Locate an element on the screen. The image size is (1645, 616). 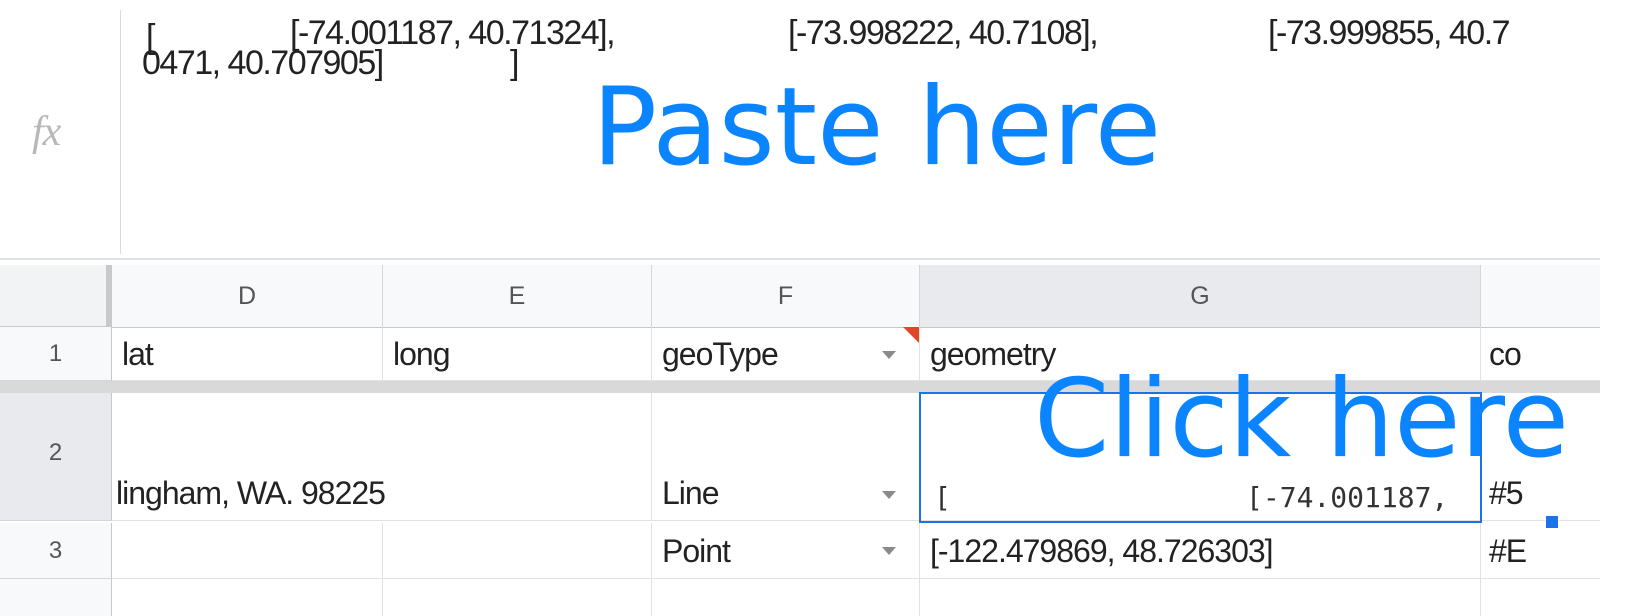
paste-here-annotation: Paste here is located at coordinates (877, 127).